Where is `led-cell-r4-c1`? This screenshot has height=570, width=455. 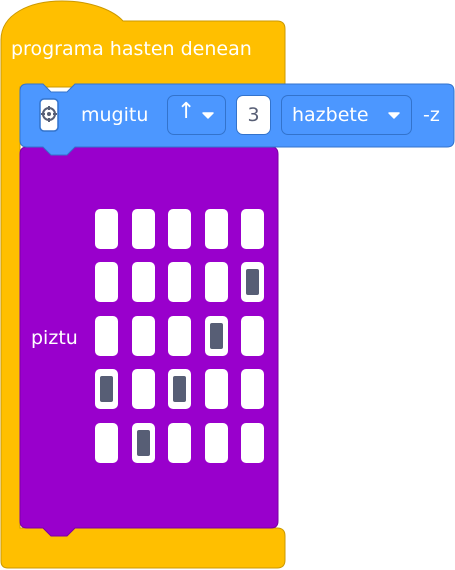 led-cell-r4-c1 is located at coordinates (106, 389).